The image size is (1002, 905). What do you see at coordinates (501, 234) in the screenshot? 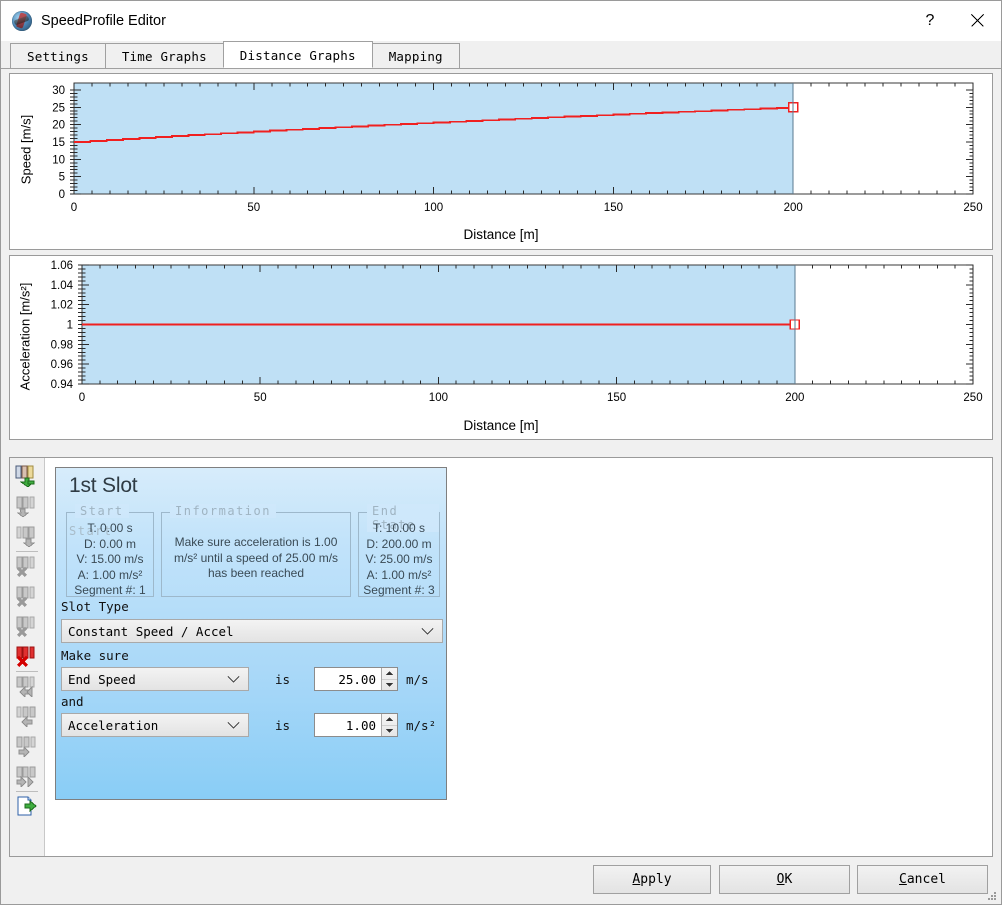
I see `speed-x-axis-label: Distance [m]` at bounding box center [501, 234].